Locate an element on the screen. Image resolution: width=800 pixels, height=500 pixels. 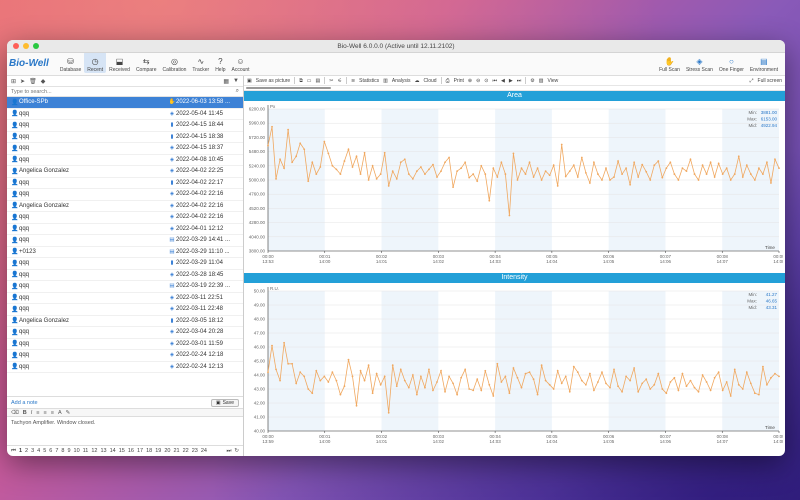
clear-format-icon: ⌫ is located at coordinates (15, 413).